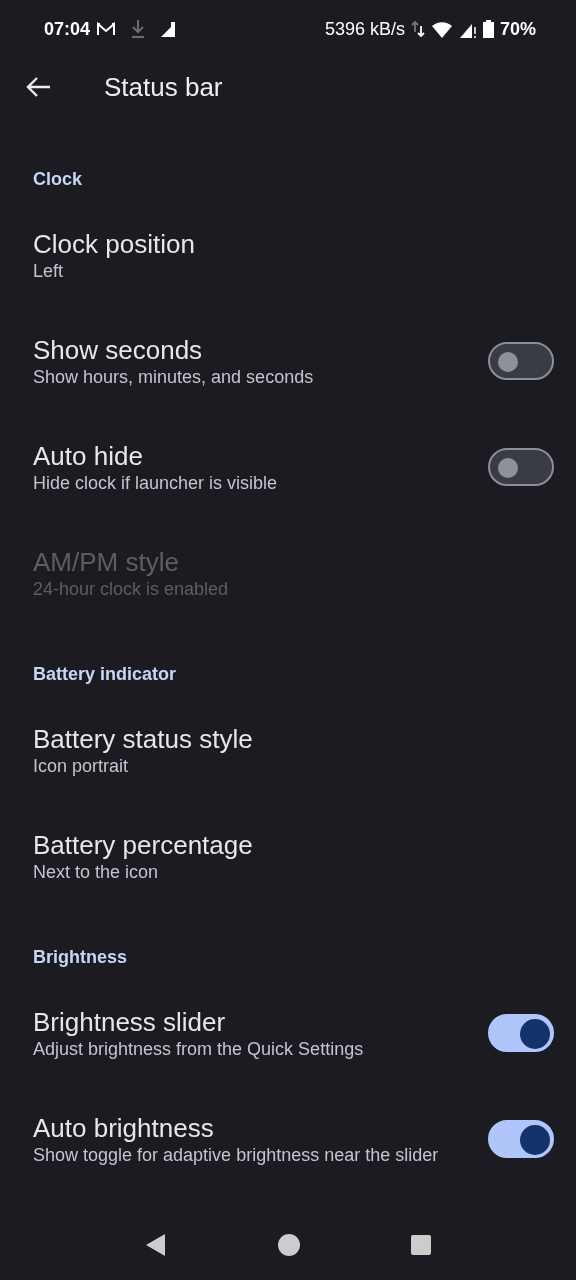 This screenshot has width=576, height=1280. Describe the element at coordinates (80, 957) in the screenshot. I see `section-header: Brightness` at that location.